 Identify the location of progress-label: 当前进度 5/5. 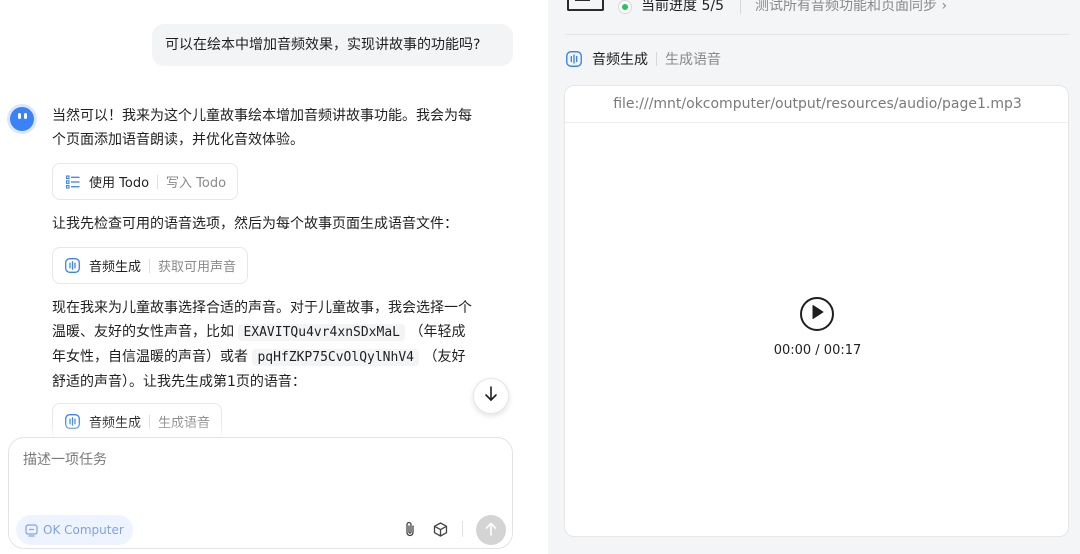
(682, 7).